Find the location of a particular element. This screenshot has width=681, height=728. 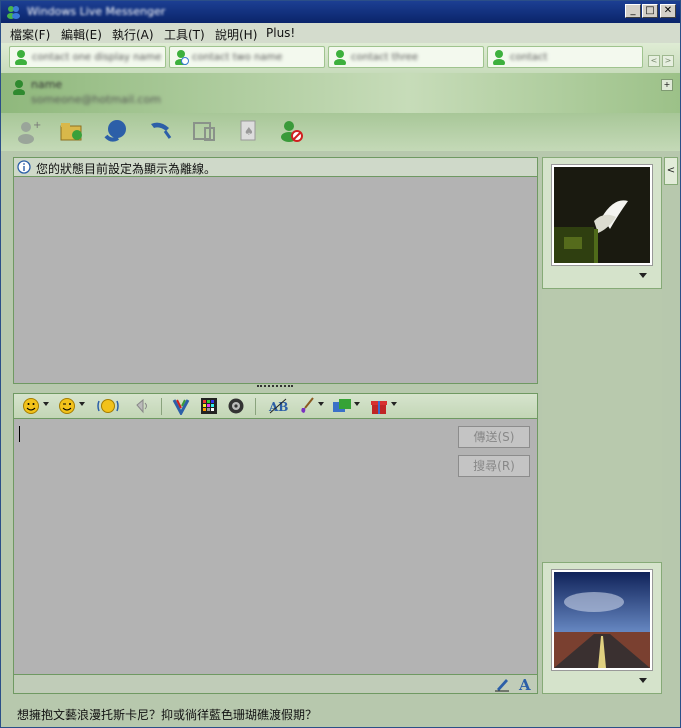

voice-clip-icon is located at coordinates (142, 406).